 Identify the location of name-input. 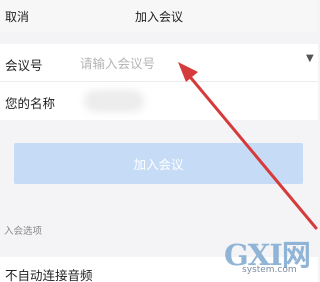
(114, 101).